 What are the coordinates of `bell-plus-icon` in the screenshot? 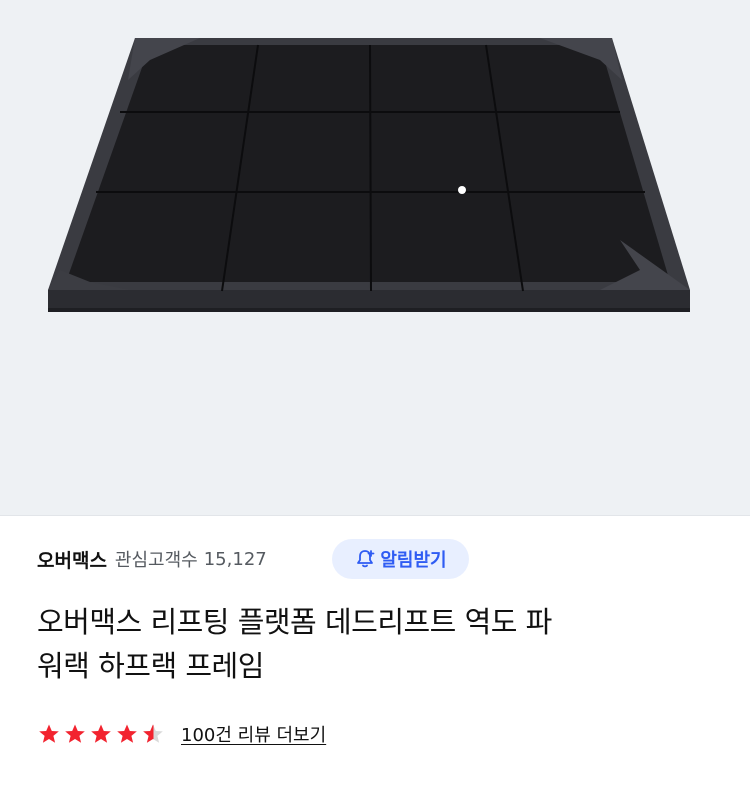 It's located at (366, 559).